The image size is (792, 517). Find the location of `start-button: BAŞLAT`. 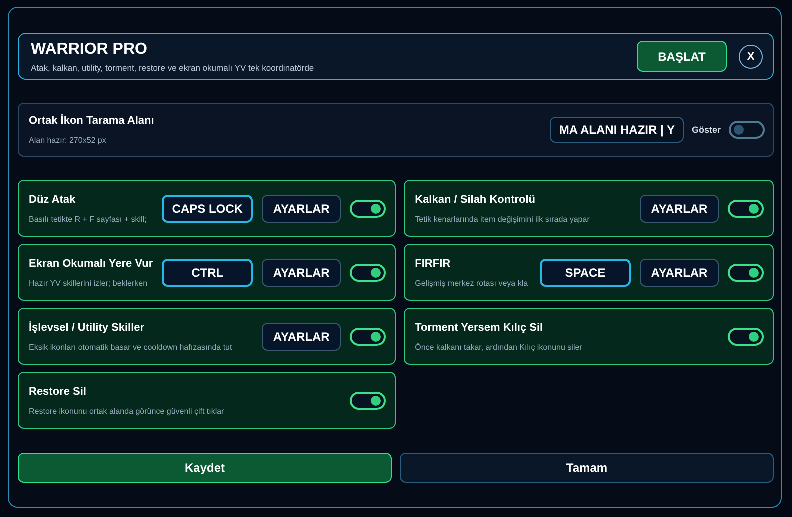

start-button: BAŞLAT is located at coordinates (682, 56).